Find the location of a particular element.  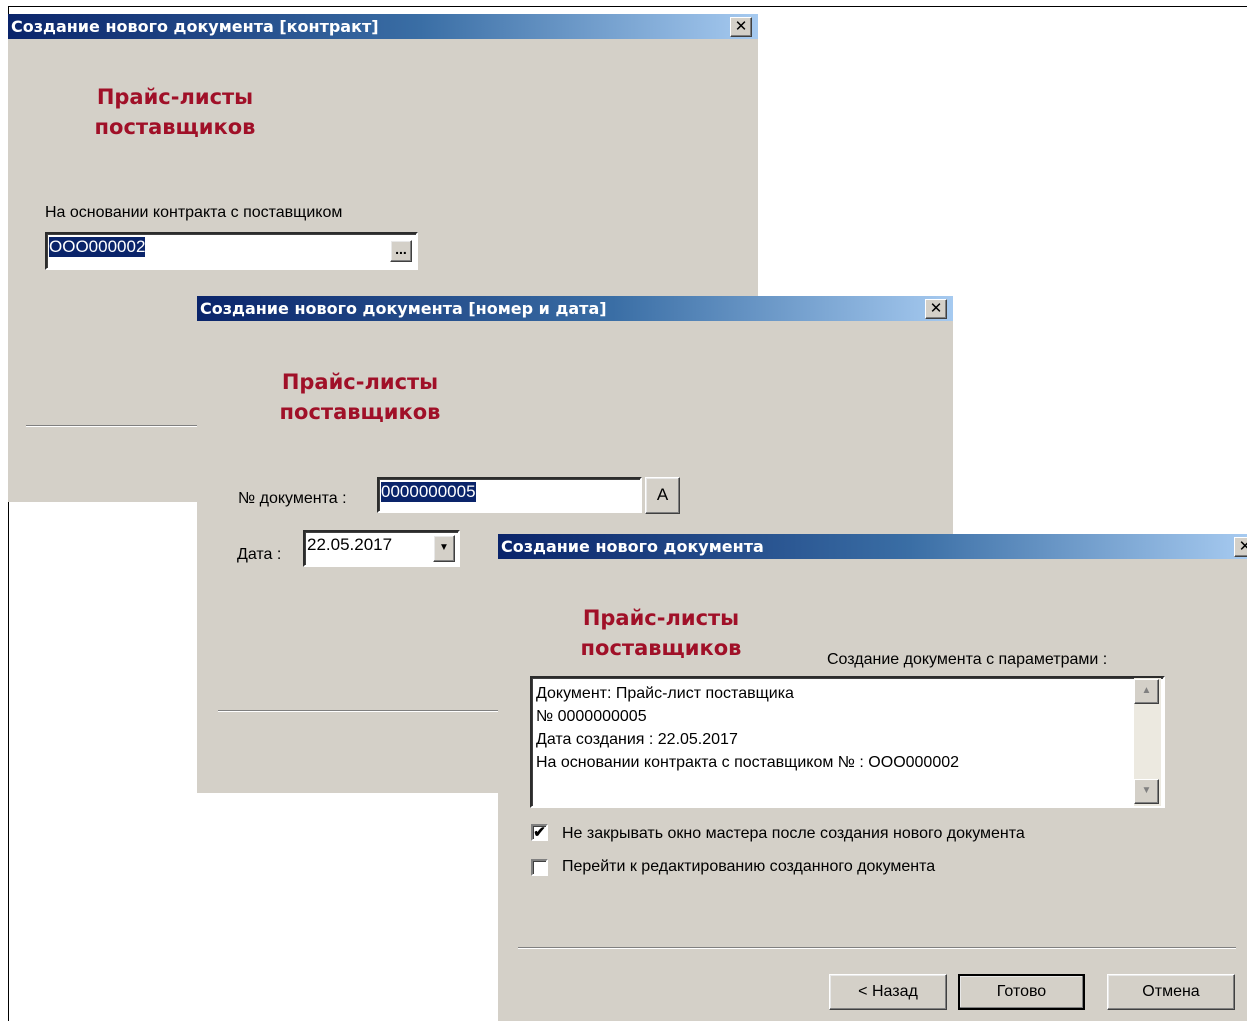

date-value: 22.05.2017 is located at coordinates (350, 544).